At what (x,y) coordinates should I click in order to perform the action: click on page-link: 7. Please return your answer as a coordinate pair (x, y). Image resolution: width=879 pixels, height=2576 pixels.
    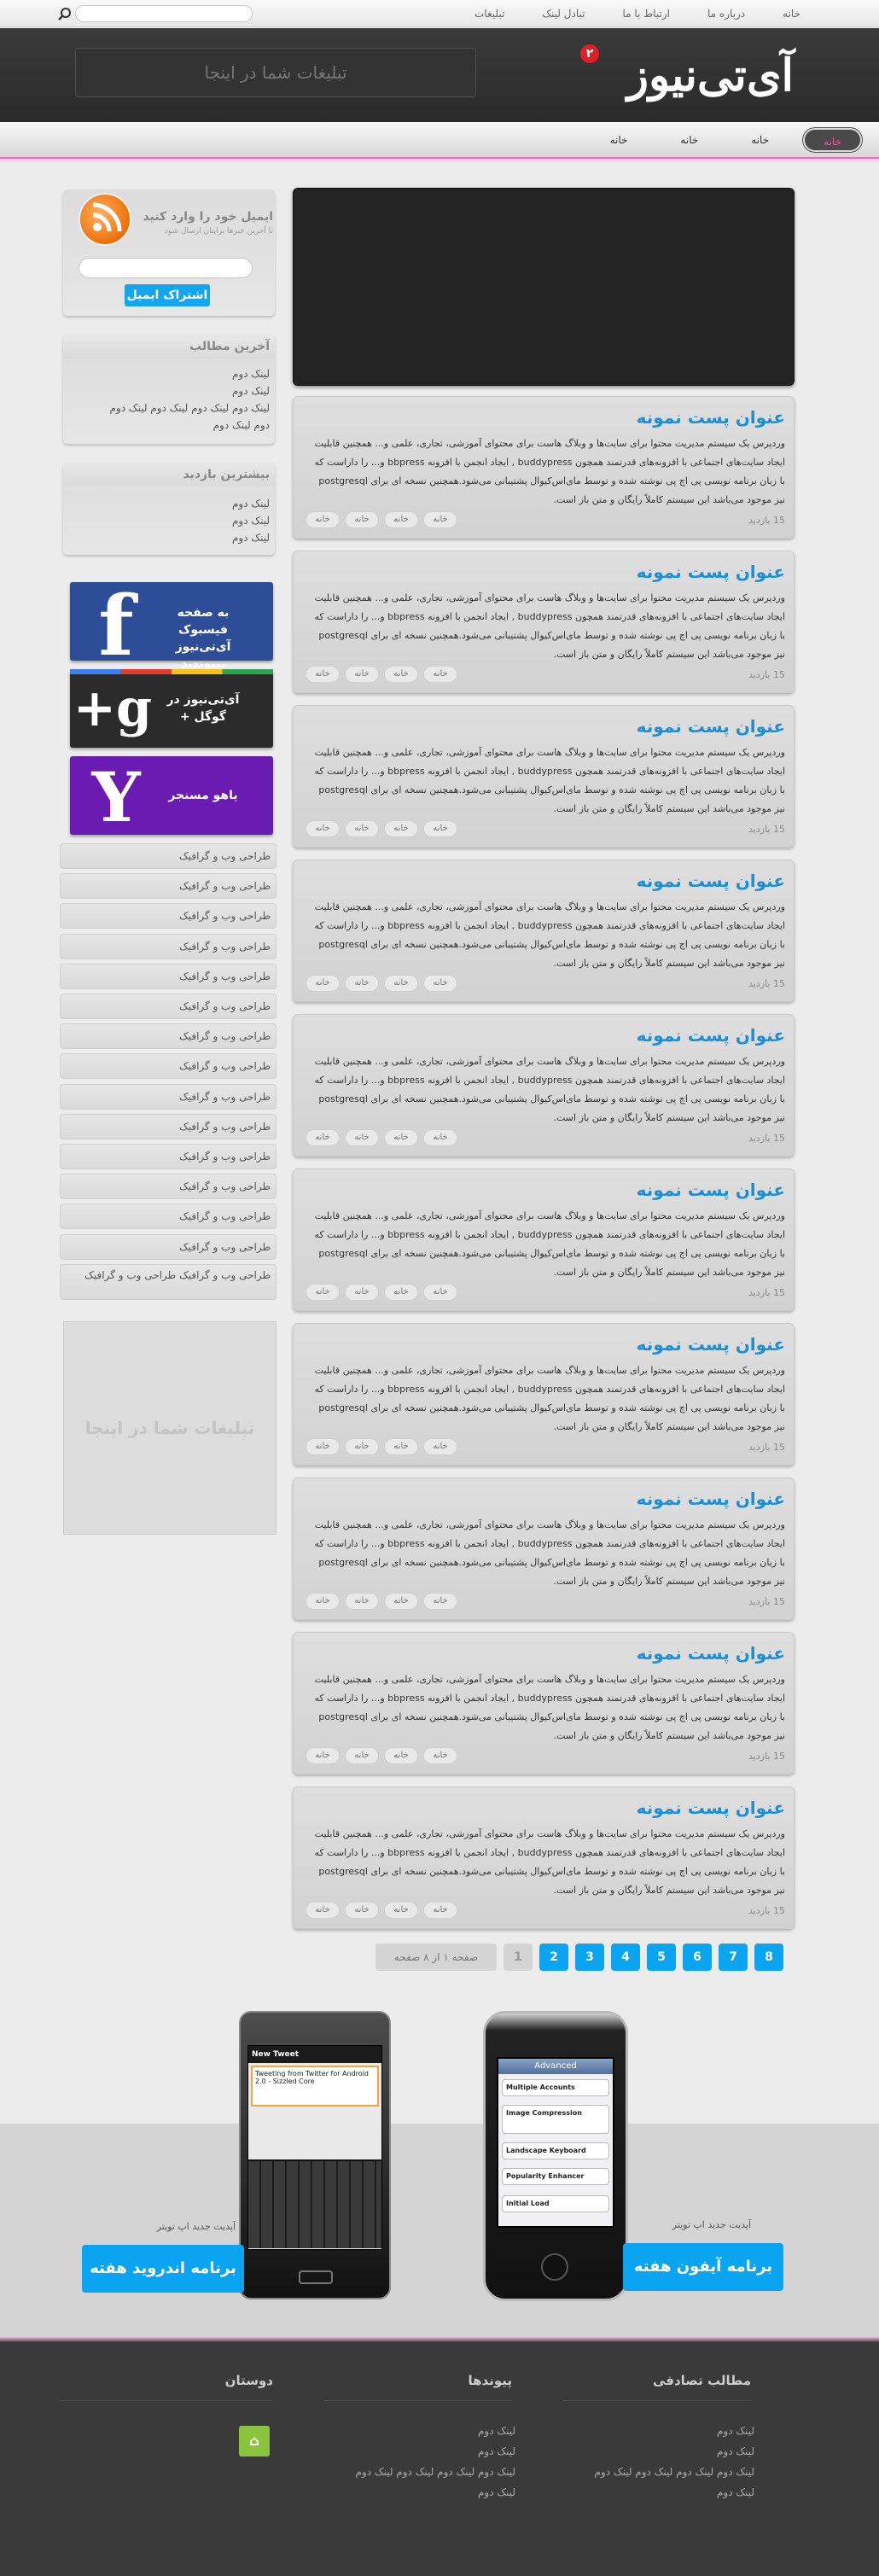
    Looking at the image, I should click on (734, 1957).